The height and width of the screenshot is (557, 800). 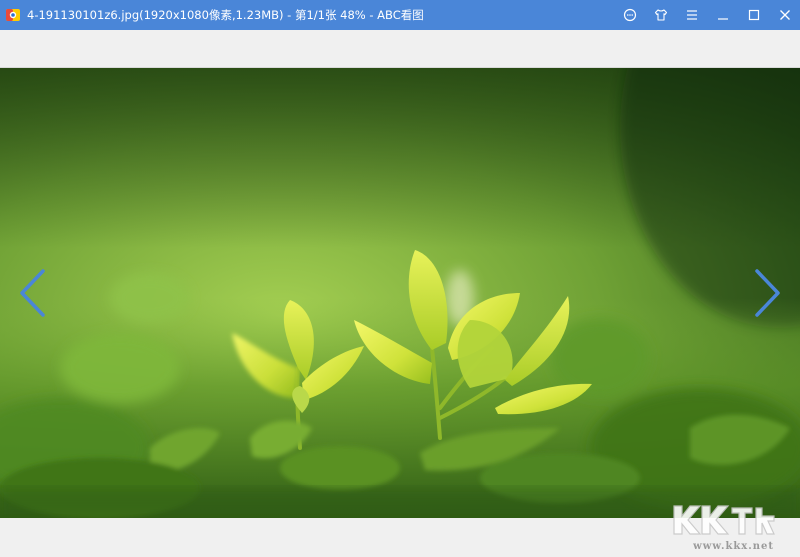 What do you see at coordinates (722, 19) in the screenshot?
I see `minimize-icon` at bounding box center [722, 19].